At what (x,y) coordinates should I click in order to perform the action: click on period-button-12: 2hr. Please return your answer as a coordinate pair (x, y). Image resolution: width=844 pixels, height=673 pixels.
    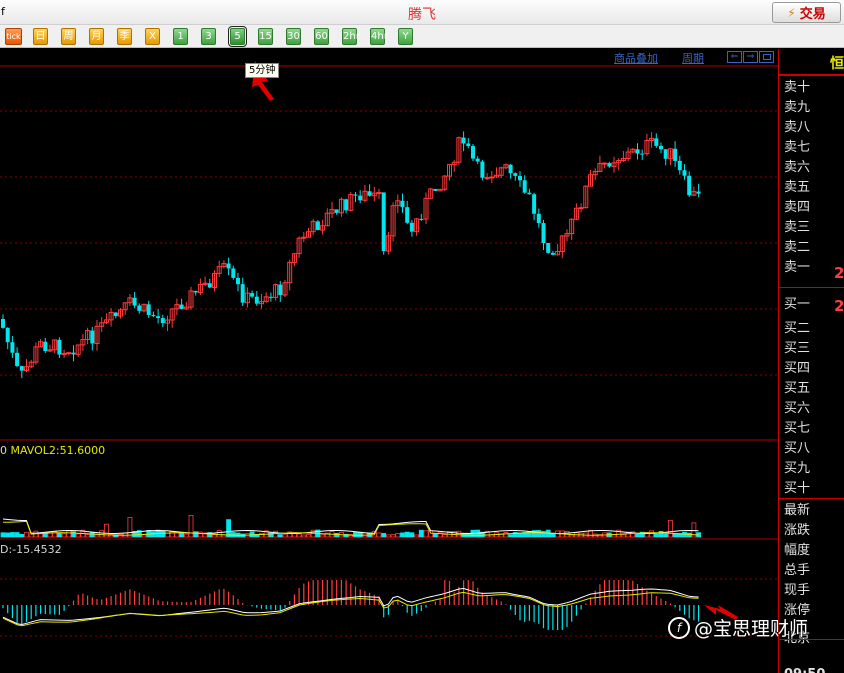
    Looking at the image, I should click on (351, 36).